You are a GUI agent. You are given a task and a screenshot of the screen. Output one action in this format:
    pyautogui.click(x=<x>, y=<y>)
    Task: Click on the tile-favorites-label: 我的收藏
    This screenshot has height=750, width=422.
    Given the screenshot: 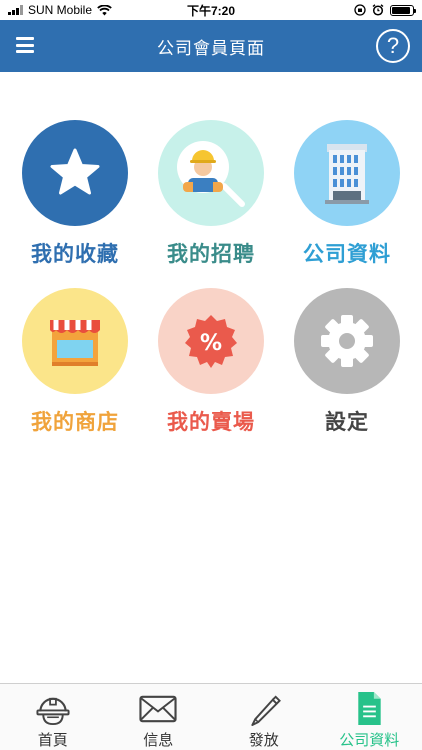 What is the action you would take?
    pyautogui.click(x=75, y=254)
    